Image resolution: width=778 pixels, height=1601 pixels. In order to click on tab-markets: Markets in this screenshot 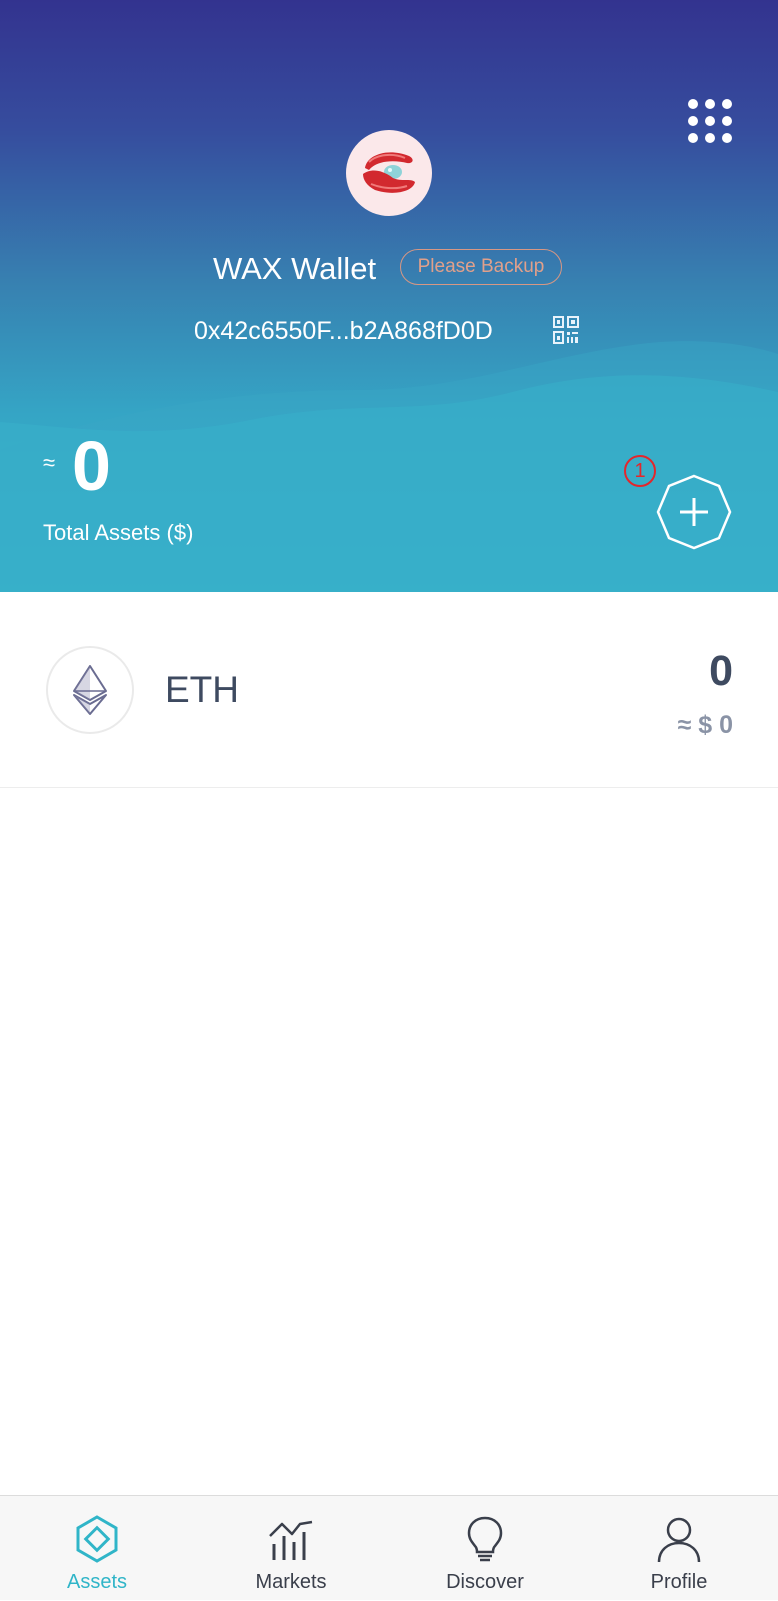, I will do `click(291, 1548)`.